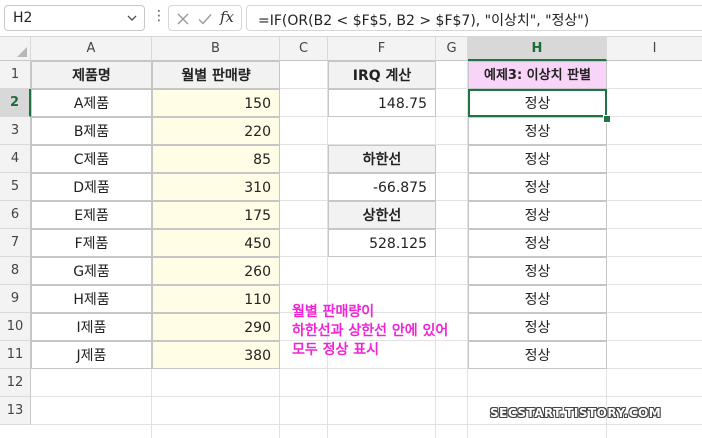 The image size is (702, 438). Describe the element at coordinates (15, 75) in the screenshot. I see `row-header-1: 1` at that location.